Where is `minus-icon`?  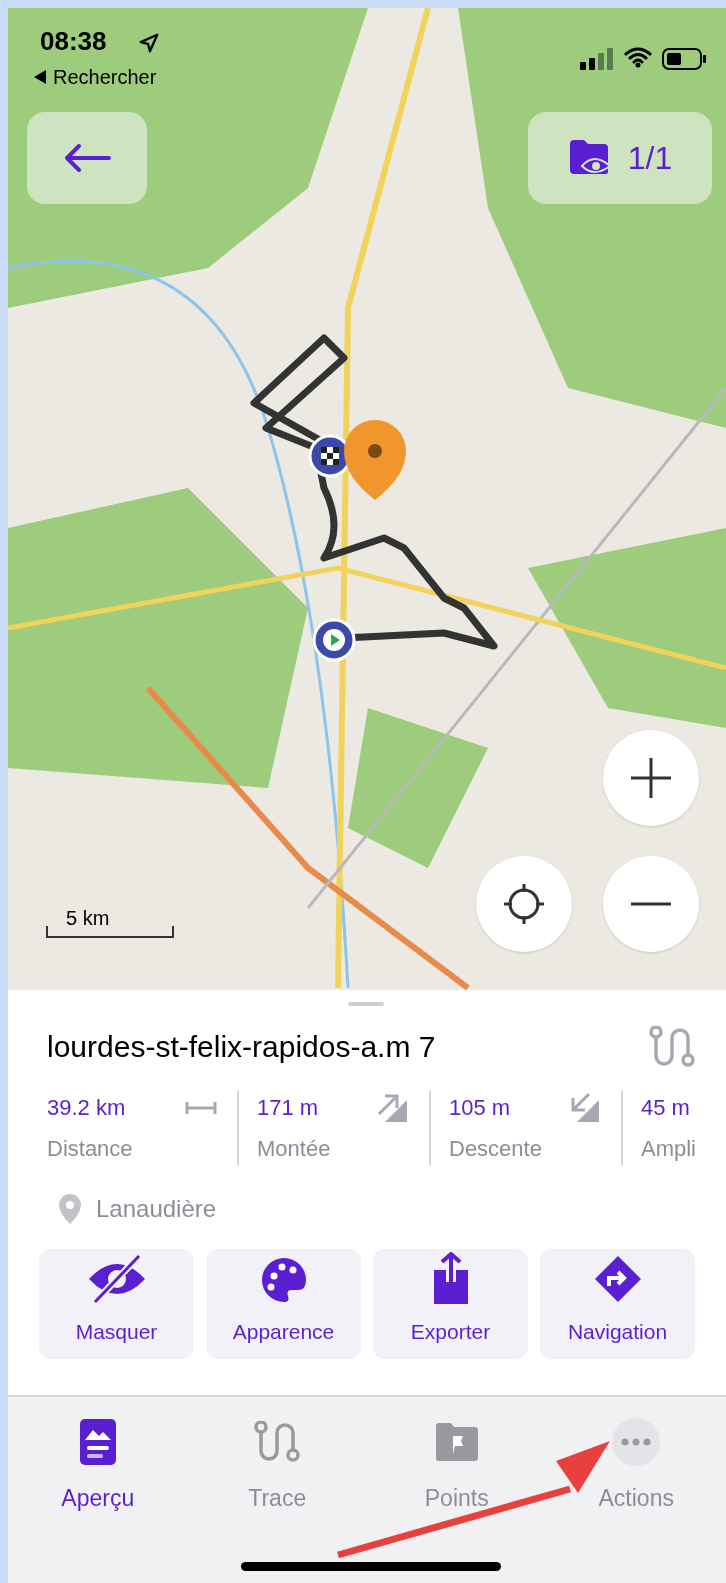
minus-icon is located at coordinates (651, 904).